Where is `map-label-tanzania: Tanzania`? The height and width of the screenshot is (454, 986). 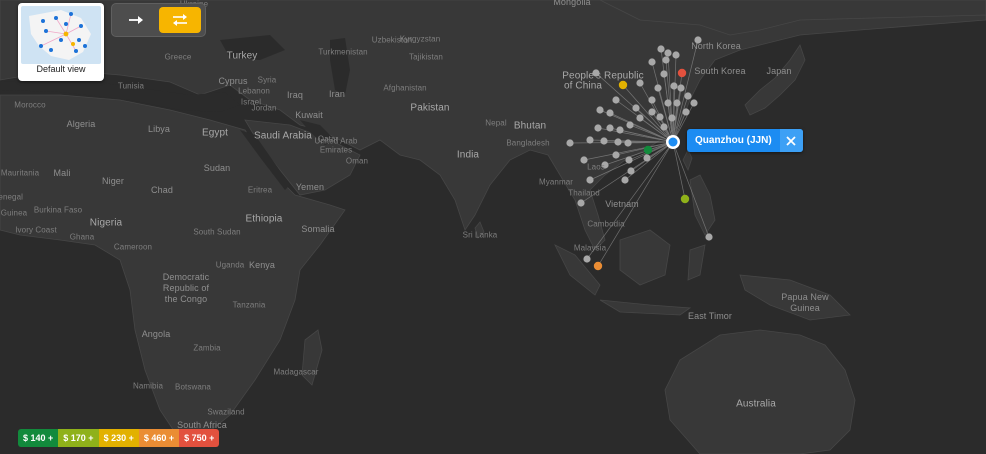 map-label-tanzania: Tanzania is located at coordinates (249, 305).